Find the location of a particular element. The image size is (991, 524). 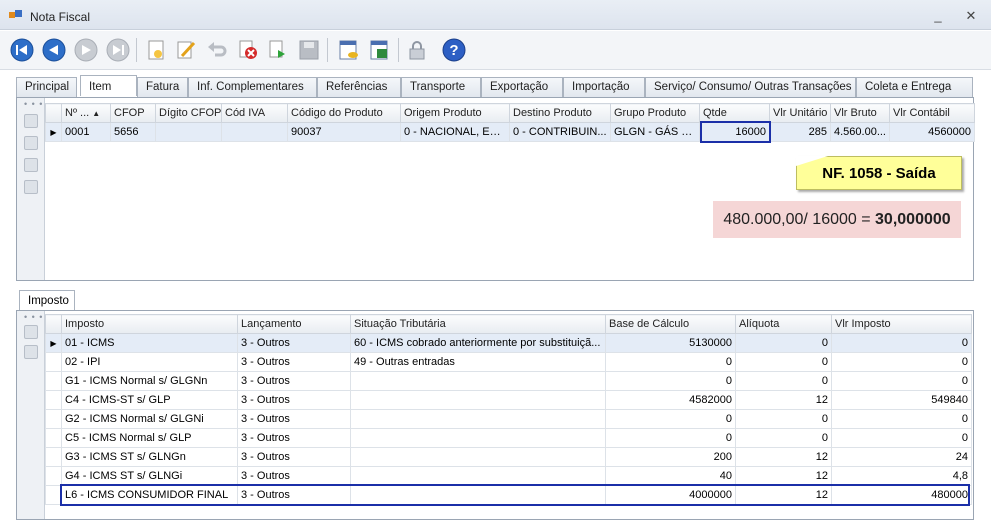

delete-icon is located at coordinates (248, 50).